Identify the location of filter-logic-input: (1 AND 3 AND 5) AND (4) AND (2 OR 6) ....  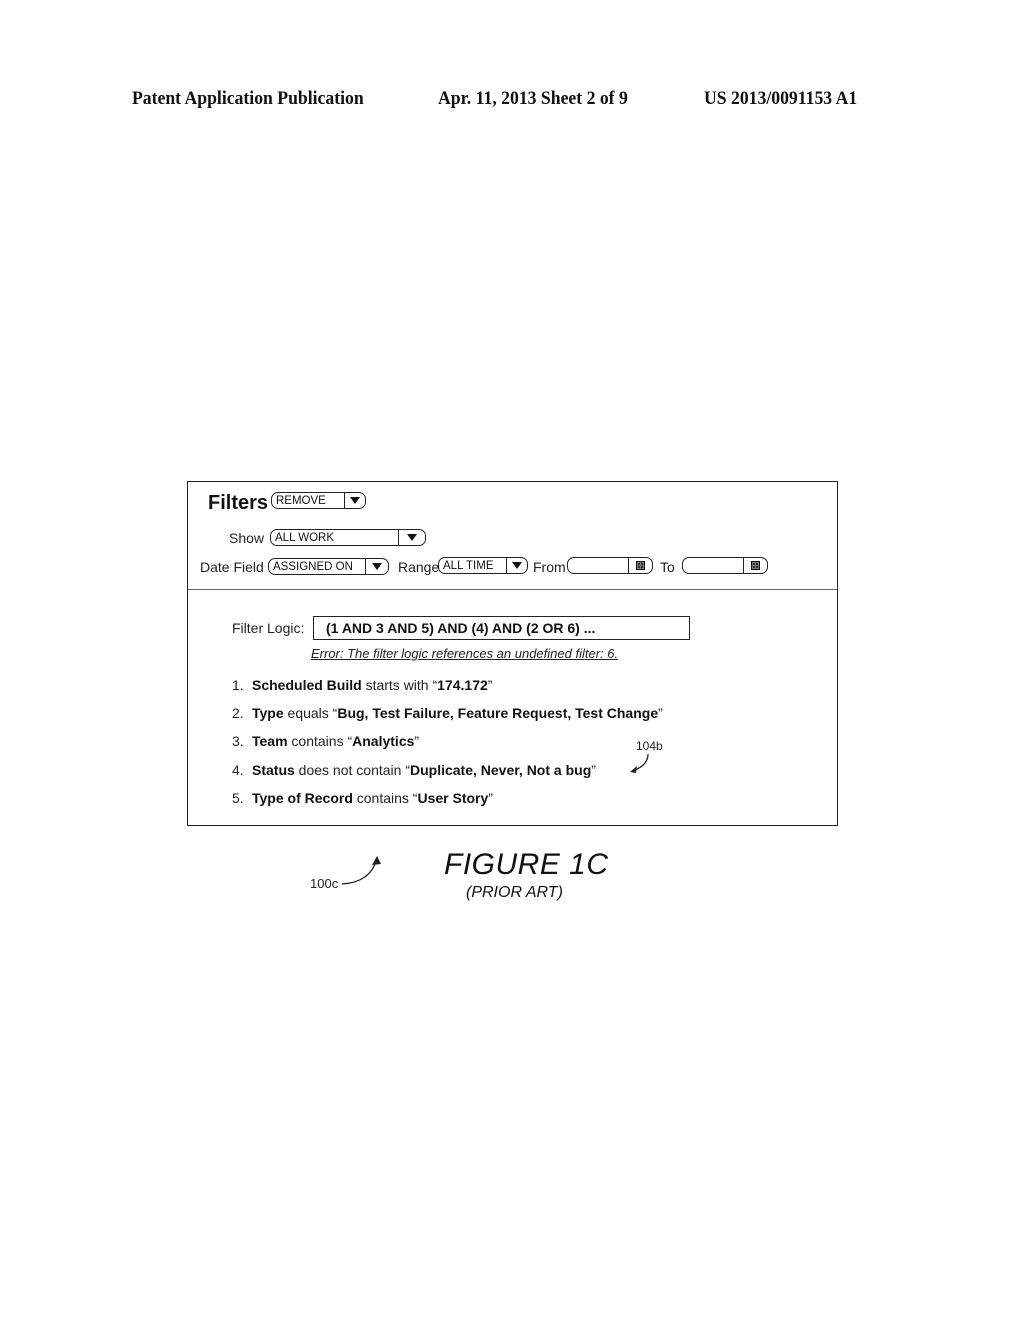
(501, 628).